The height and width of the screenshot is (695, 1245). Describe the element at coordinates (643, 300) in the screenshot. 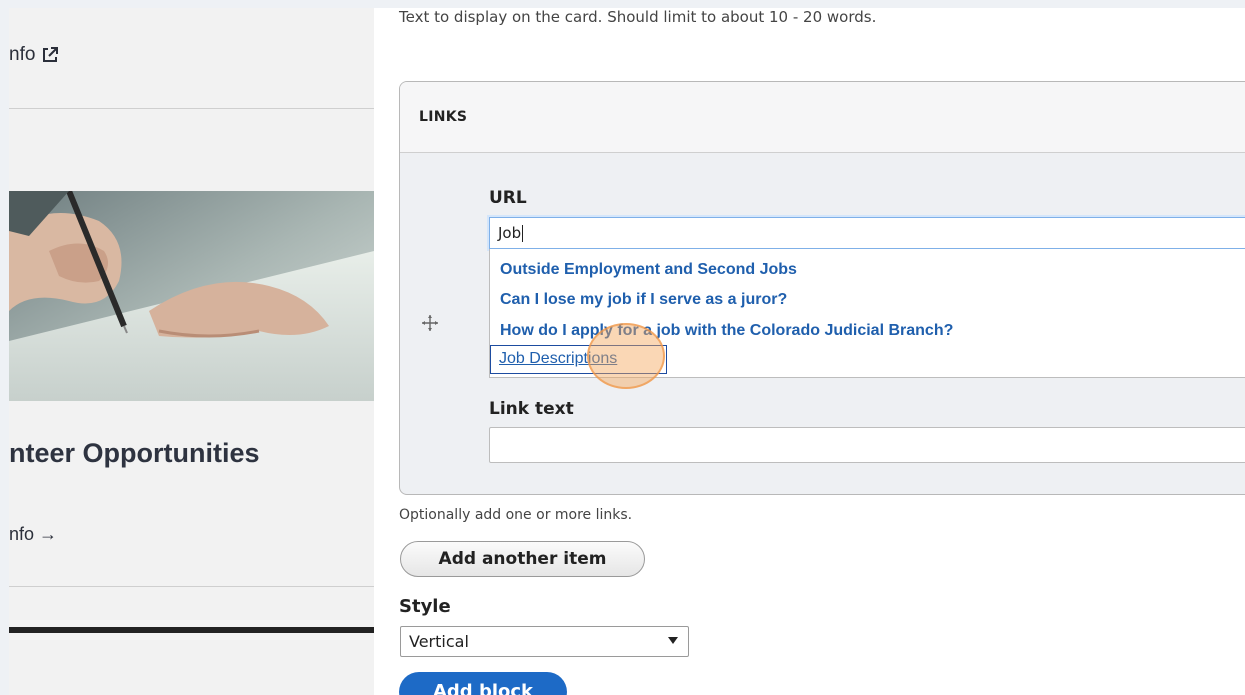

I see `autocomplete-option: Can I lose my job if I serve as a juror?` at that location.